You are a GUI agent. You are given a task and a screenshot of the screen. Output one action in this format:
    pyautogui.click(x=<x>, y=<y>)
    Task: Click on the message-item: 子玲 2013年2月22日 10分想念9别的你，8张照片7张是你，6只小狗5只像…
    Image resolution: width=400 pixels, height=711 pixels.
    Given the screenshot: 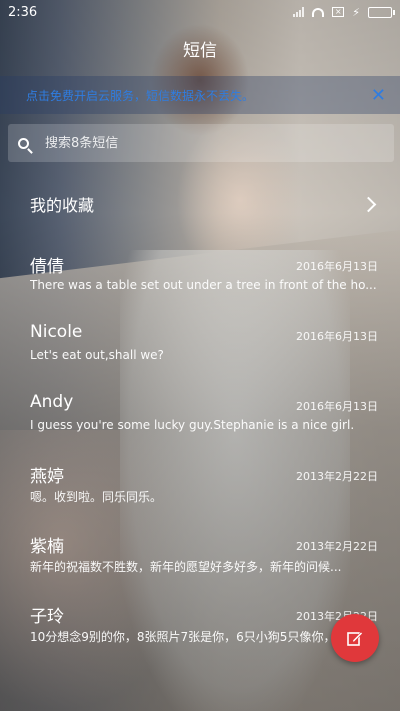 What is the action you would take?
    pyautogui.click(x=204, y=637)
    